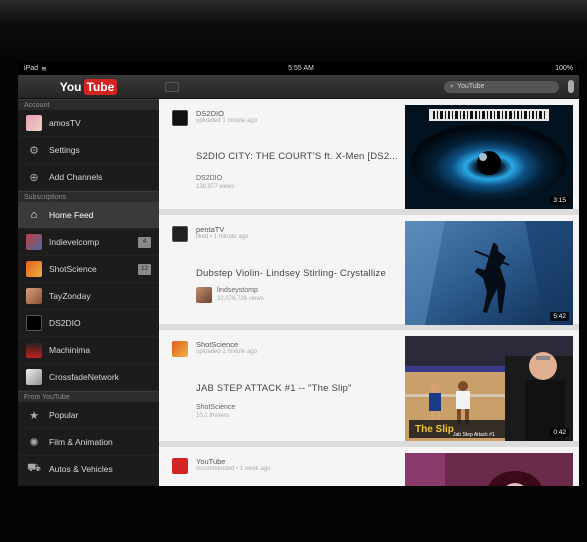 The width and height of the screenshot is (587, 542). What do you see at coordinates (88, 323) in the screenshot?
I see `sidebar-item-ds2dio: DS2DIO` at bounding box center [88, 323].